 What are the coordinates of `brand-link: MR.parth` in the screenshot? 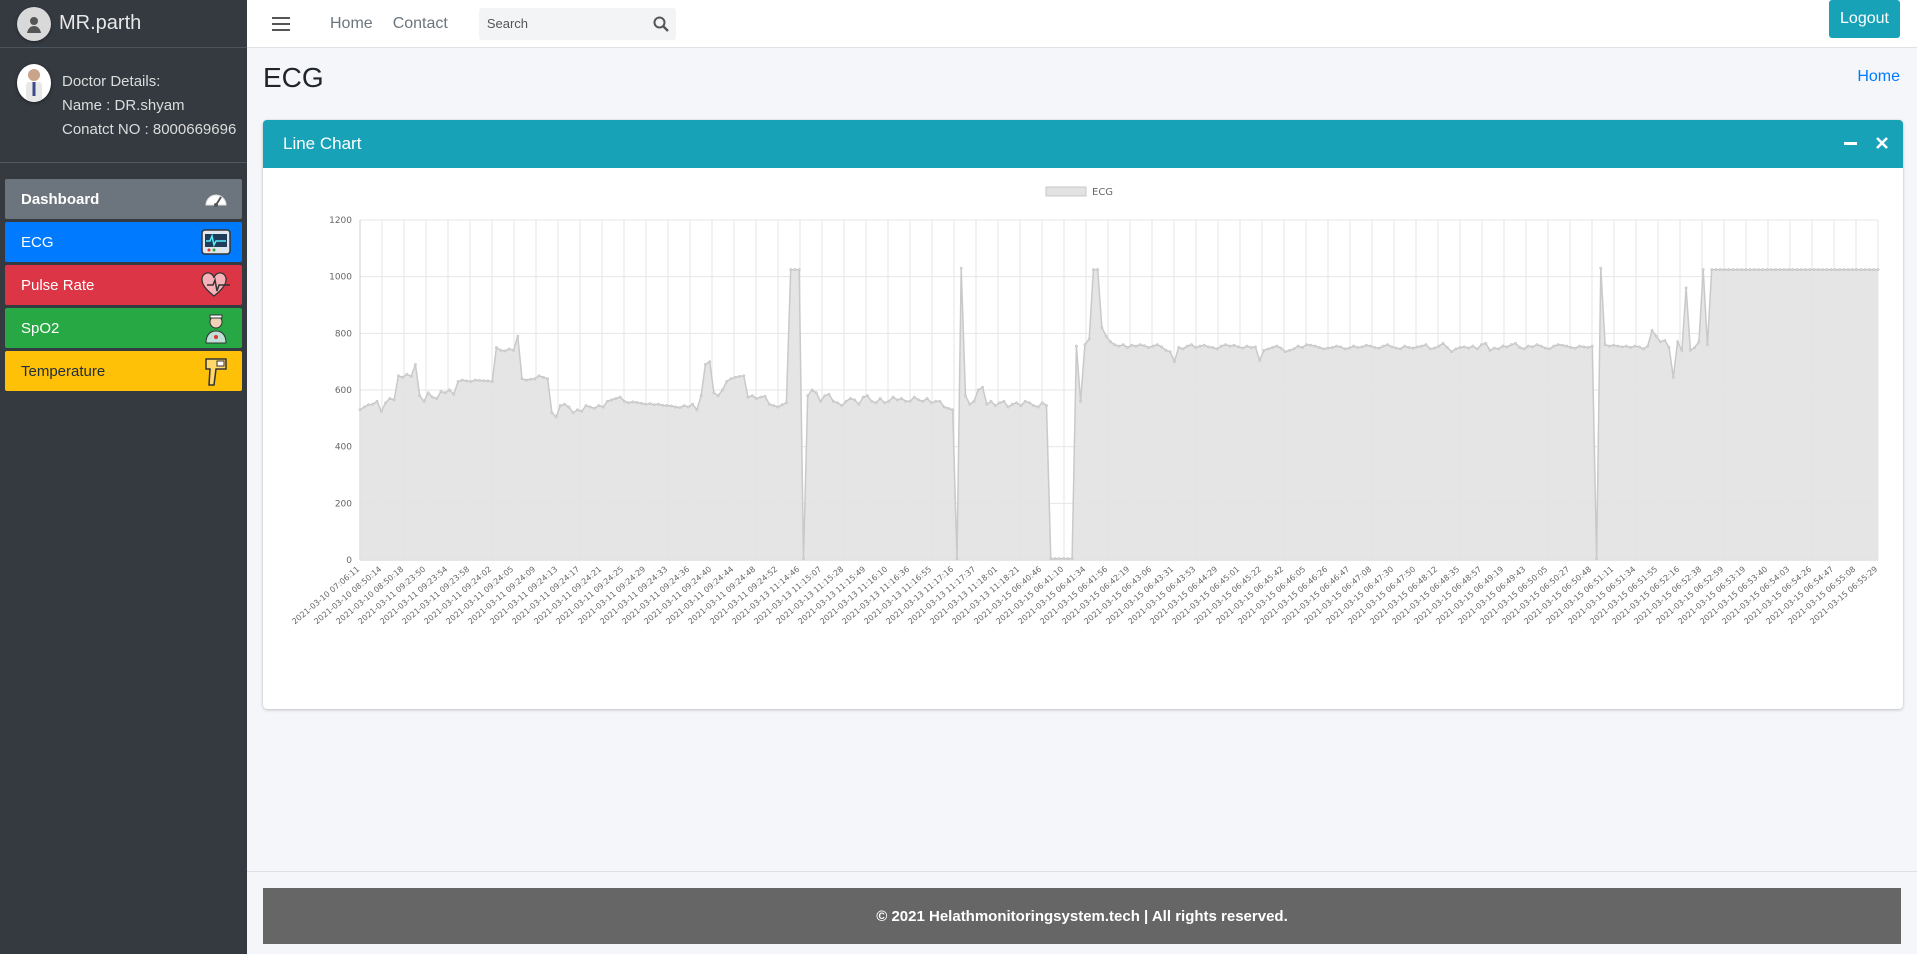 It's located at (123, 24).